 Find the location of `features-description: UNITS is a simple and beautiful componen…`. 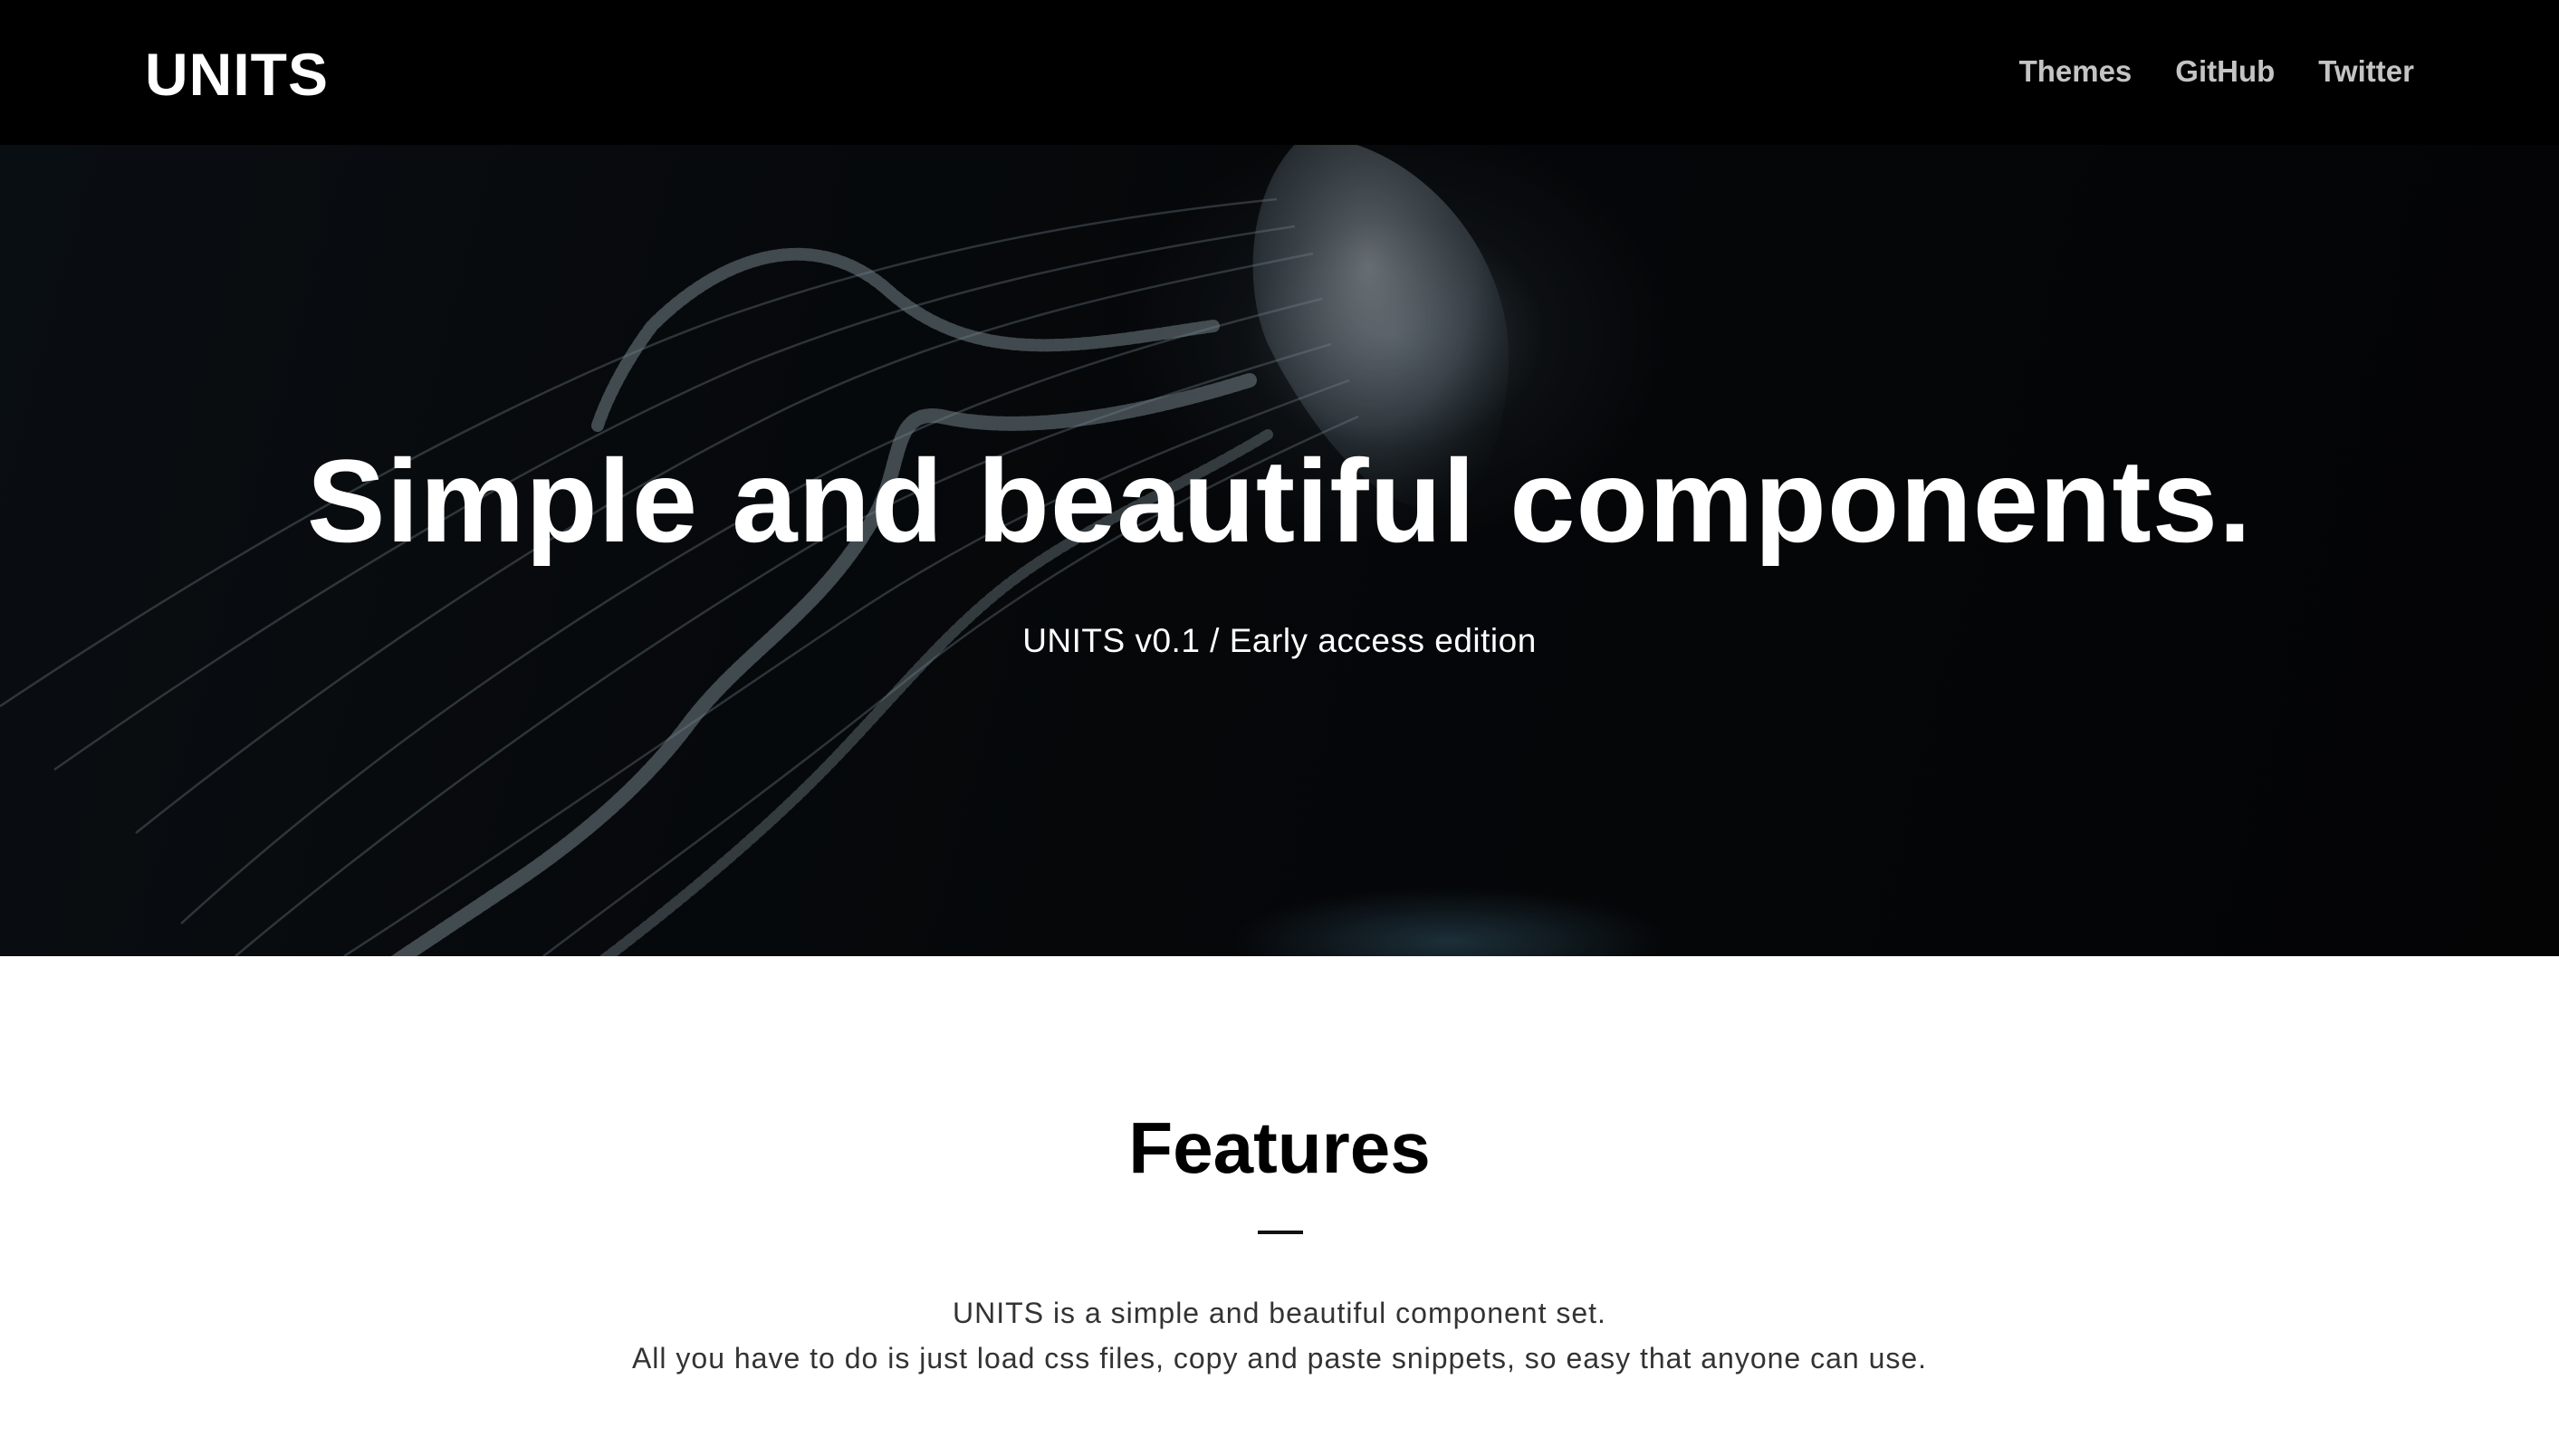

features-description: UNITS is a simple and beautiful componen… is located at coordinates (1279, 1335).